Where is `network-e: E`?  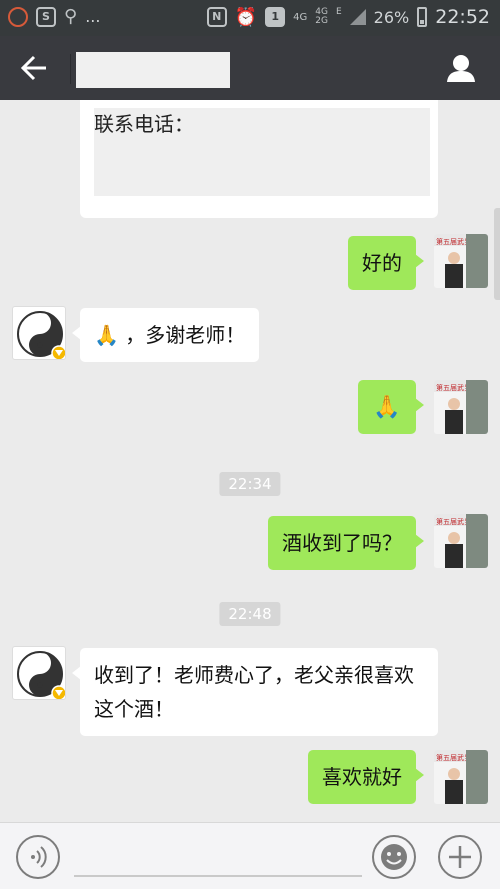 network-e: E is located at coordinates (338, 11).